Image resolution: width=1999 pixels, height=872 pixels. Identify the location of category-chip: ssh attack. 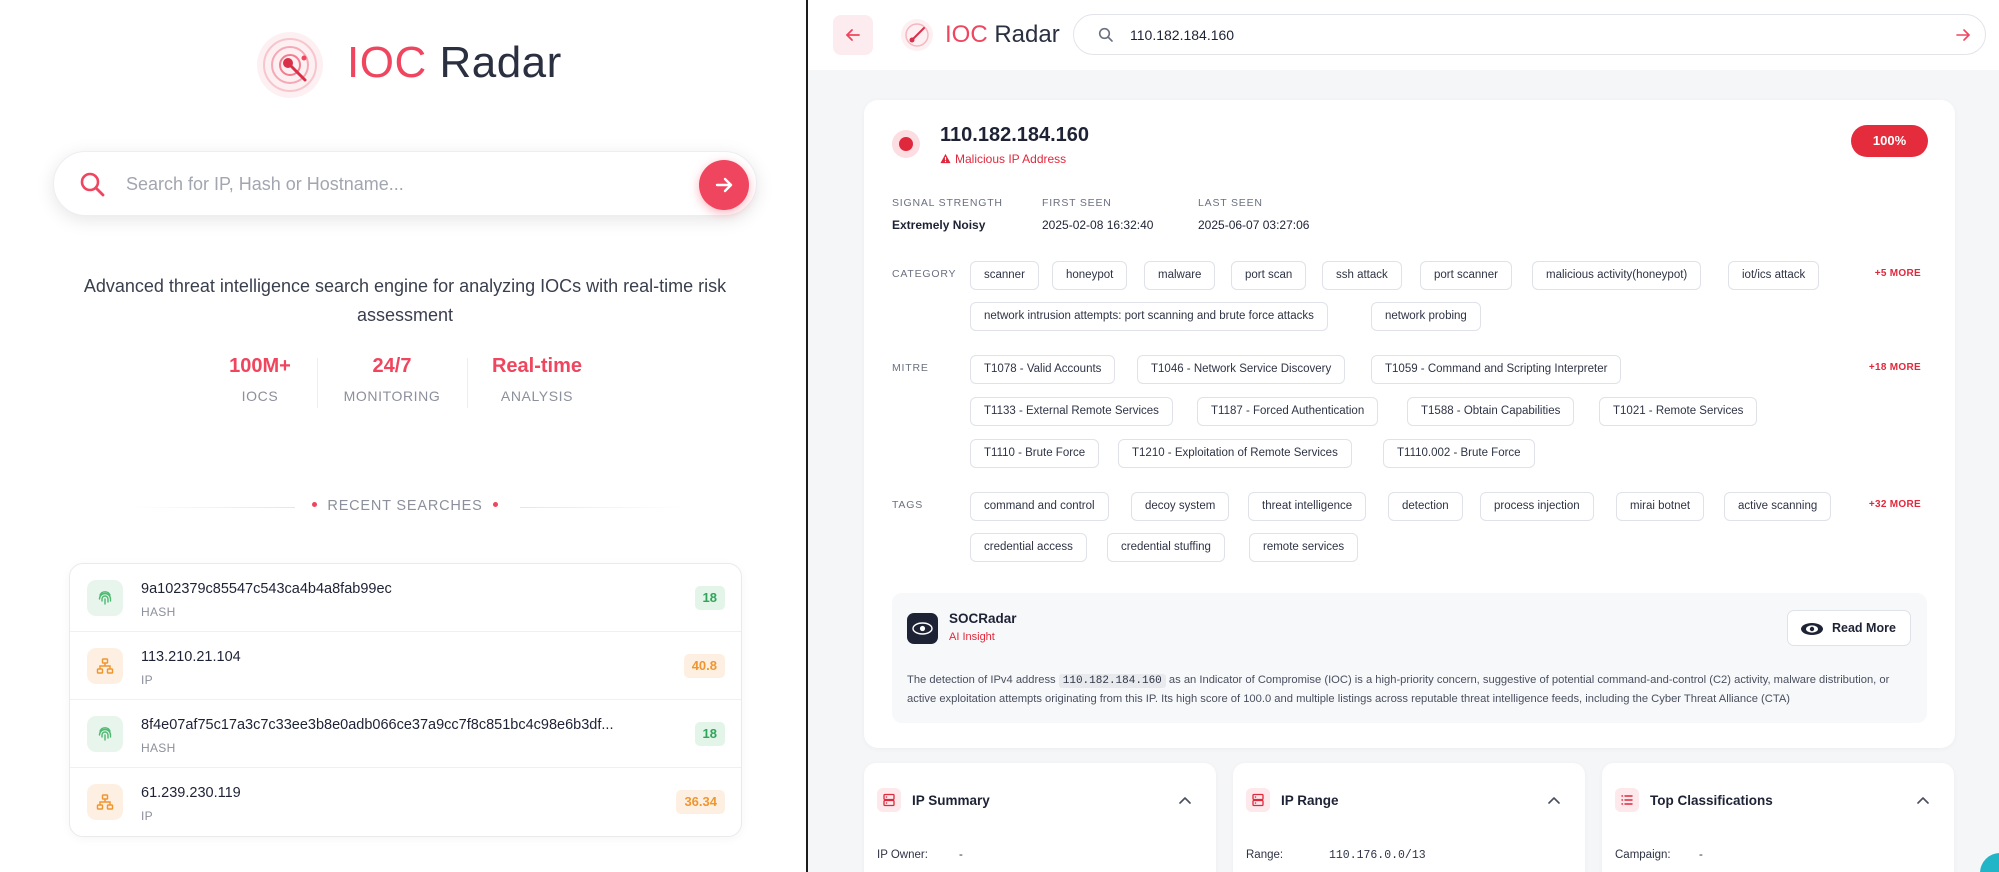
(1362, 275).